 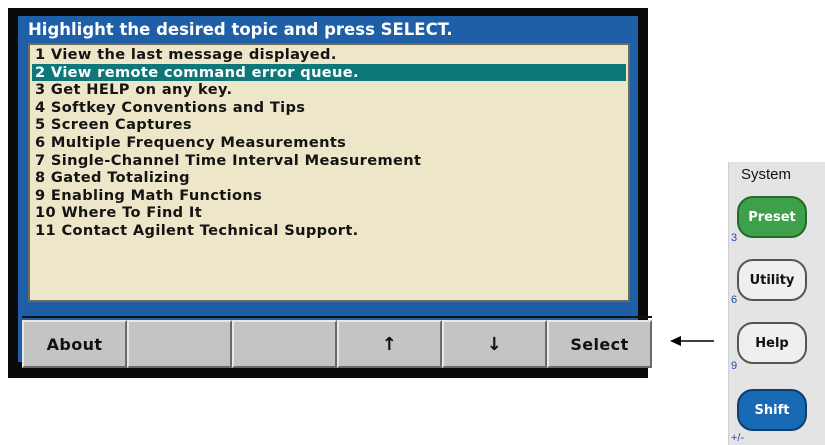 I want to click on softkey-bar: About ↑ ↓ Select, so click(x=337, y=344).